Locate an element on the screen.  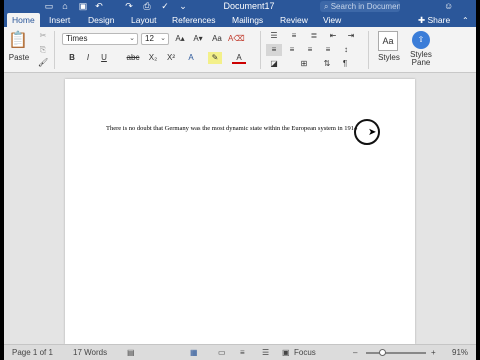
focus-icon: ▣ is located at coordinates (286, 352).